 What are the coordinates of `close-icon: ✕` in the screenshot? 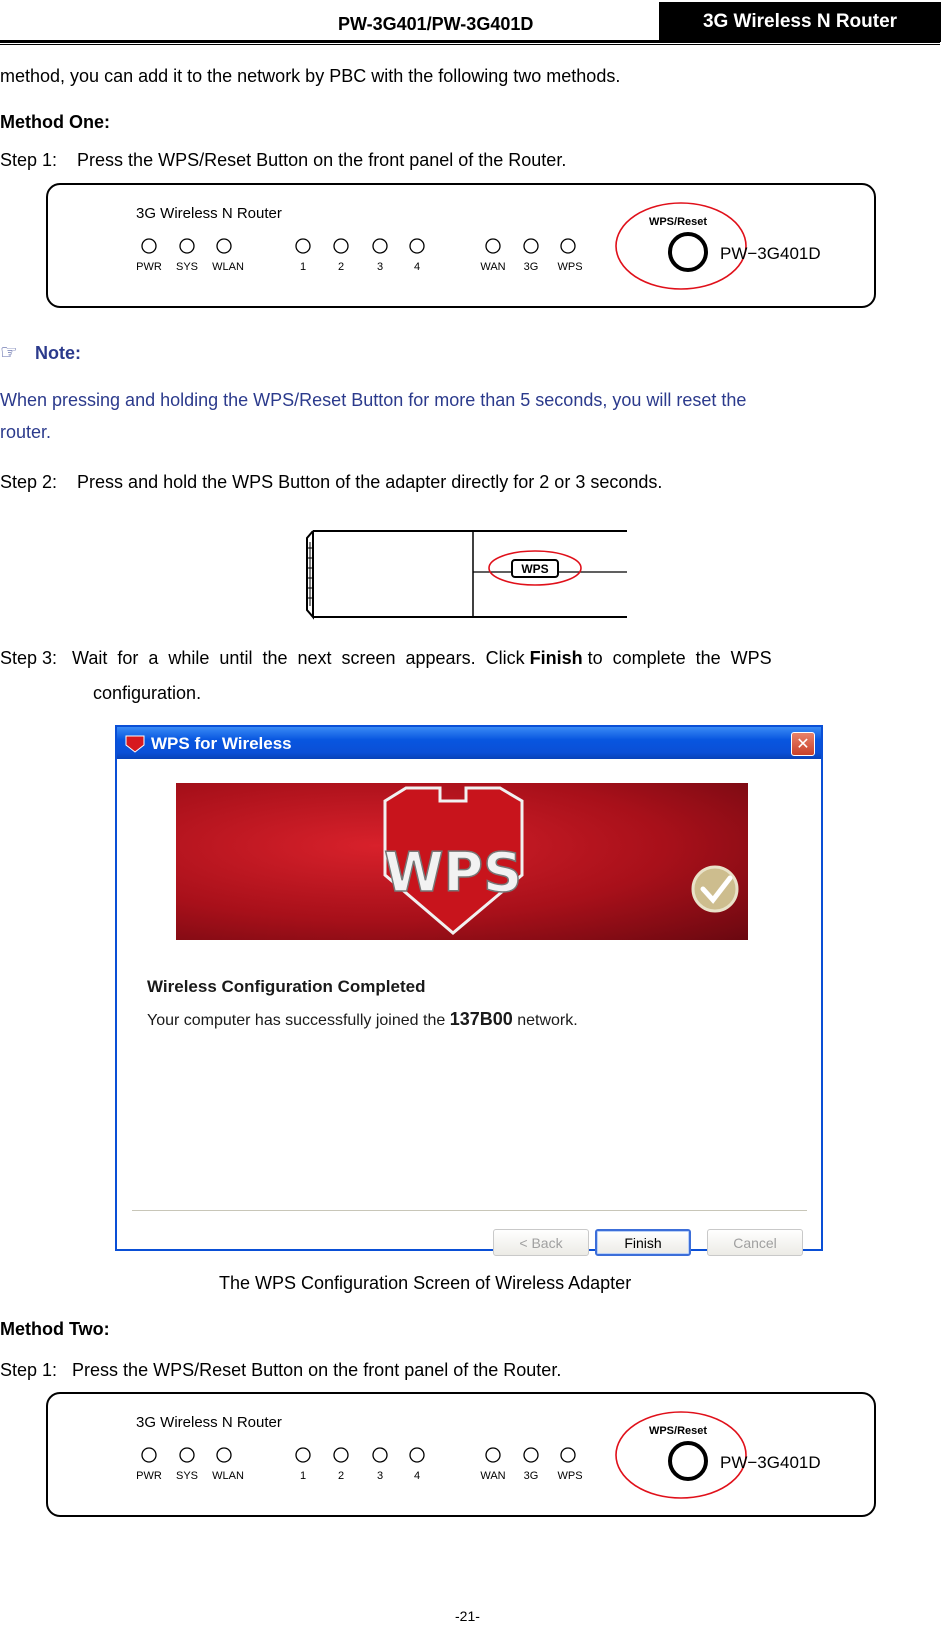 It's located at (803, 744).